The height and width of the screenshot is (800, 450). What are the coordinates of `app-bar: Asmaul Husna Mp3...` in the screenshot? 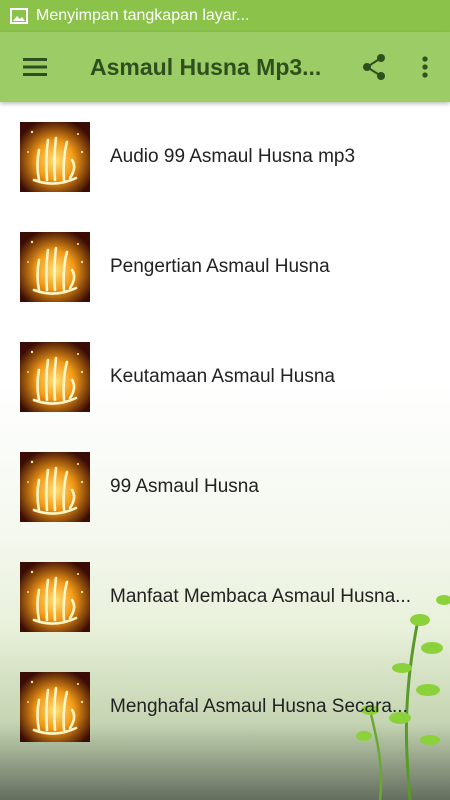 It's located at (225, 67).